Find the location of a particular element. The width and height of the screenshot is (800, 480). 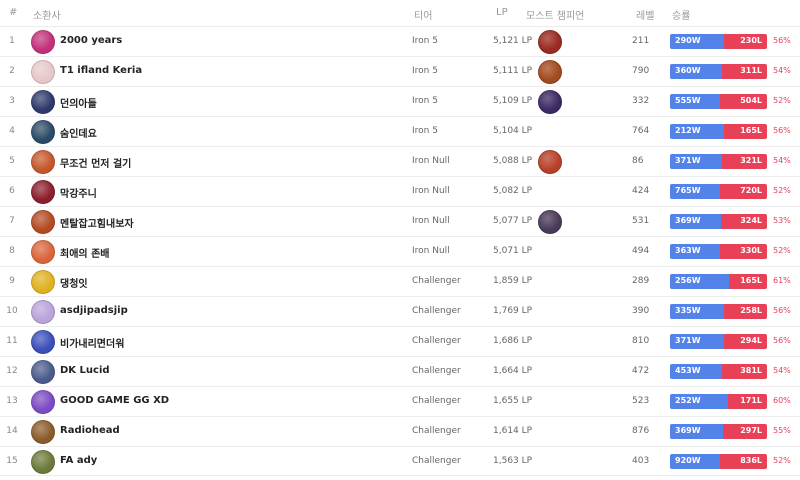

win-rate-percent: 60% is located at coordinates (782, 400).